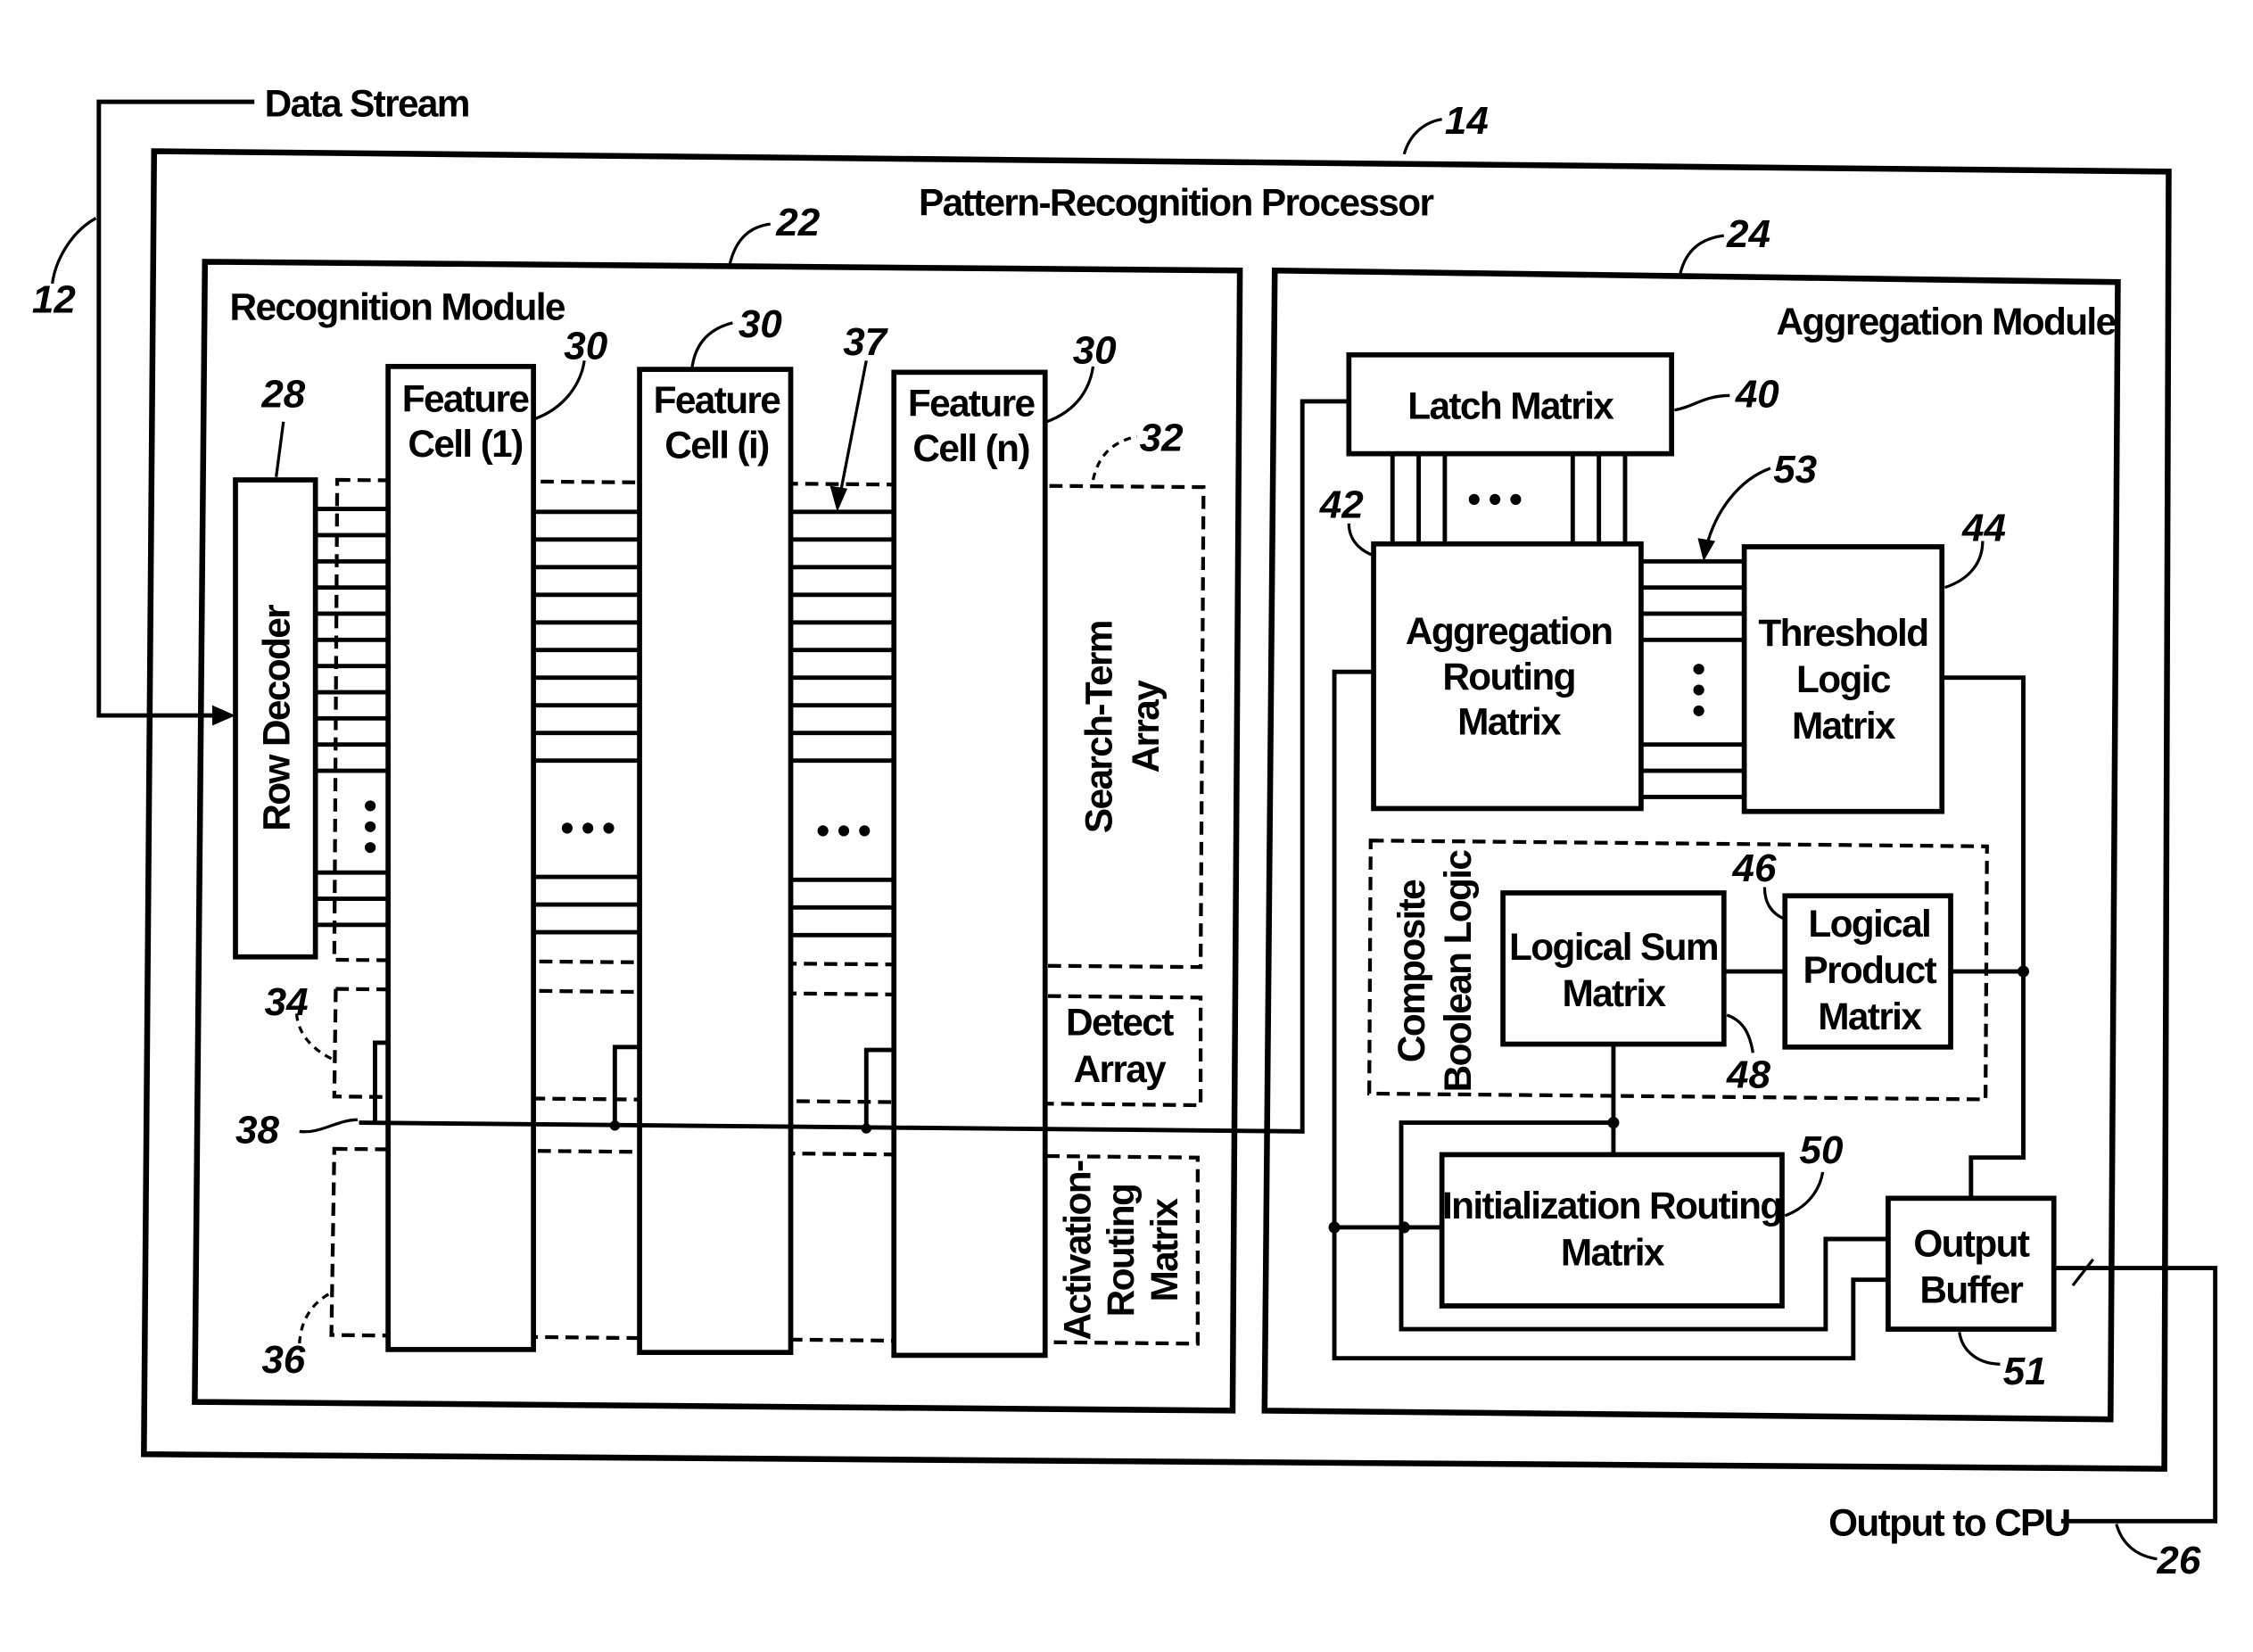 This screenshot has height=1652, width=2253. Describe the element at coordinates (2135, 1395) in the screenshot. I see `output-line` at that location.